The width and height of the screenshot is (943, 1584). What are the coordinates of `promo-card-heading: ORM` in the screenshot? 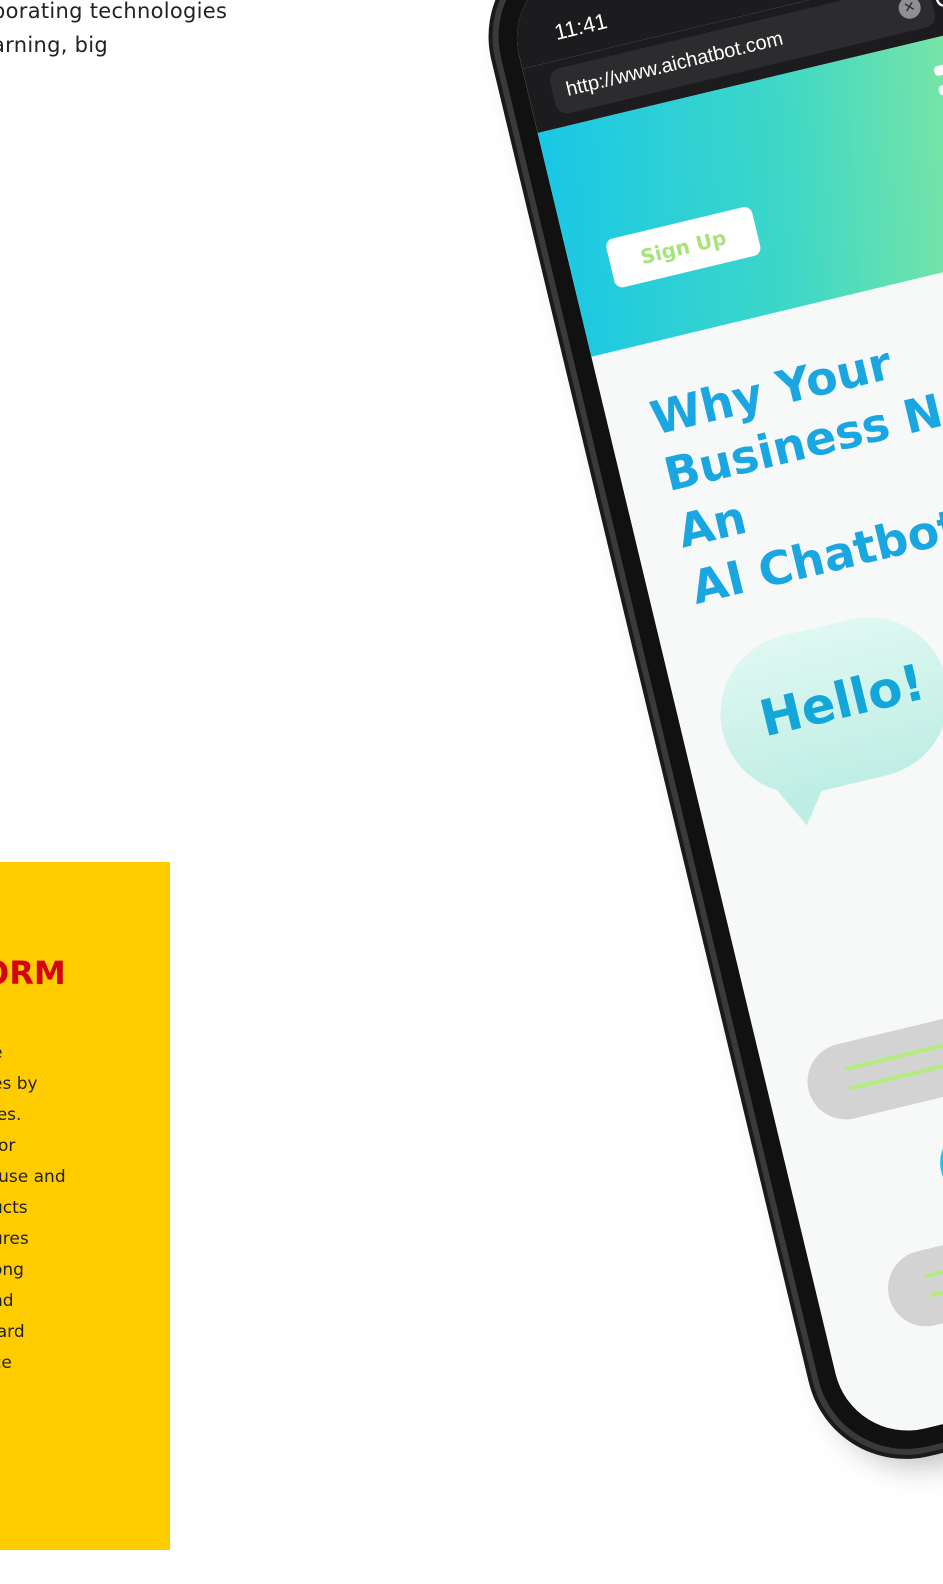 It's located at (33, 973).